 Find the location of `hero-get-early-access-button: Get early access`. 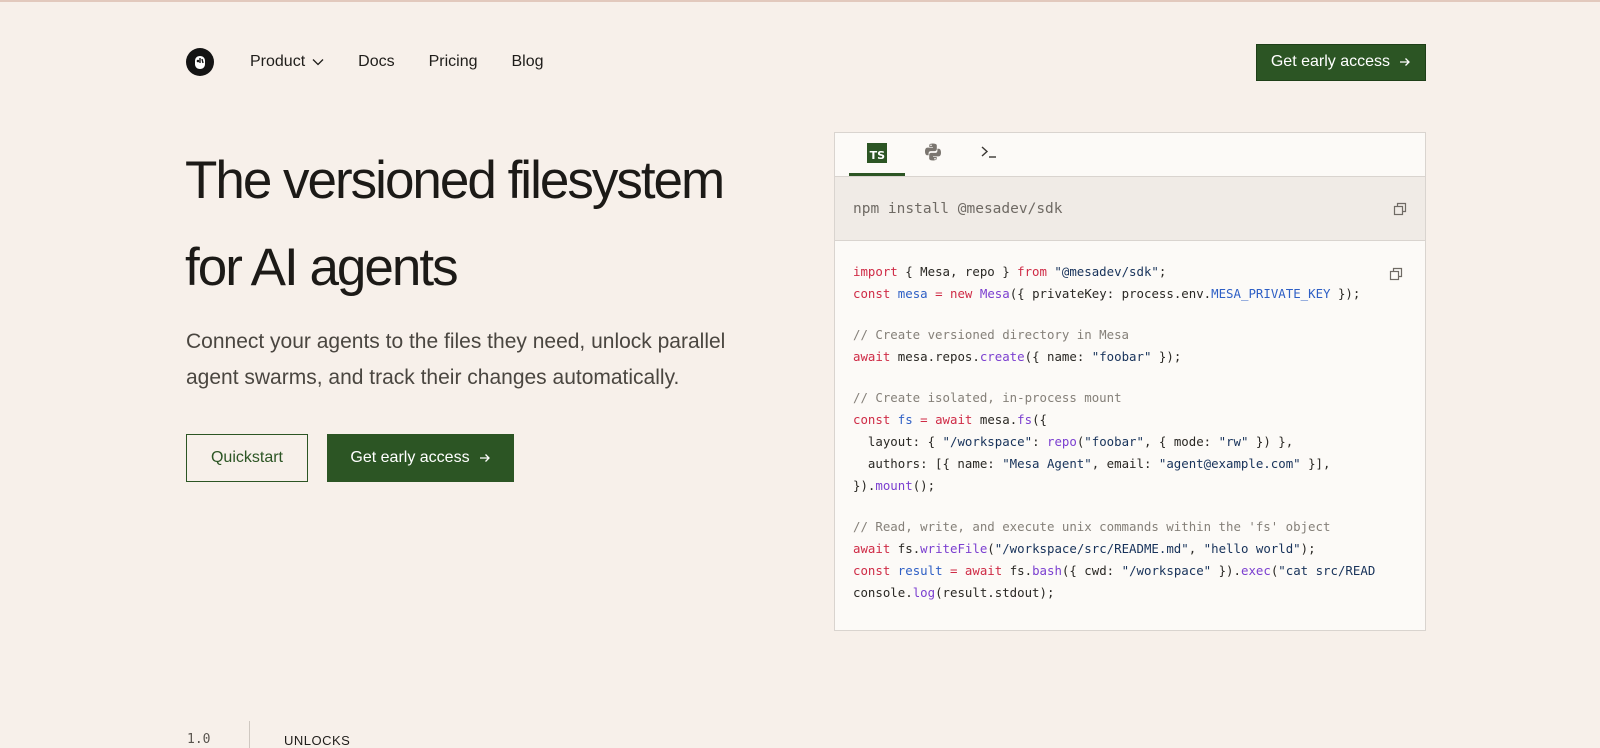

hero-get-early-access-button: Get early access is located at coordinates (420, 458).